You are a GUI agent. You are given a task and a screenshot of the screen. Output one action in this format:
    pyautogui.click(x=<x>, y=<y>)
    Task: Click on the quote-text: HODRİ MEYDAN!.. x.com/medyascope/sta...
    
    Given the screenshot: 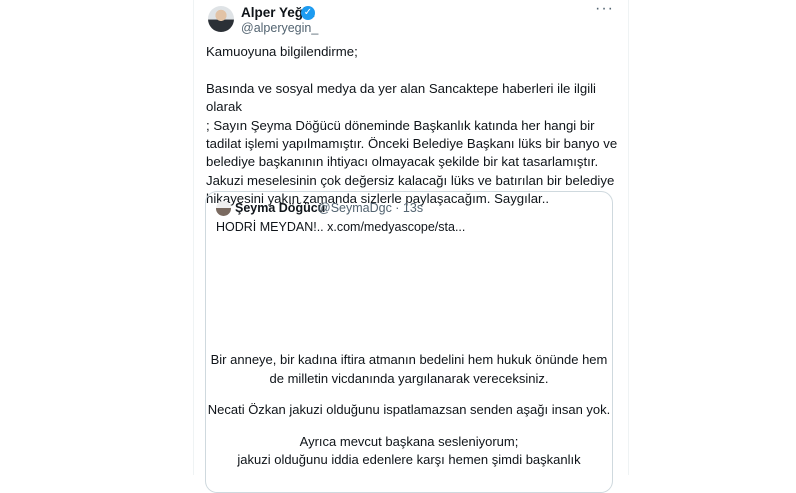 What is the action you would take?
    pyautogui.click(x=340, y=227)
    